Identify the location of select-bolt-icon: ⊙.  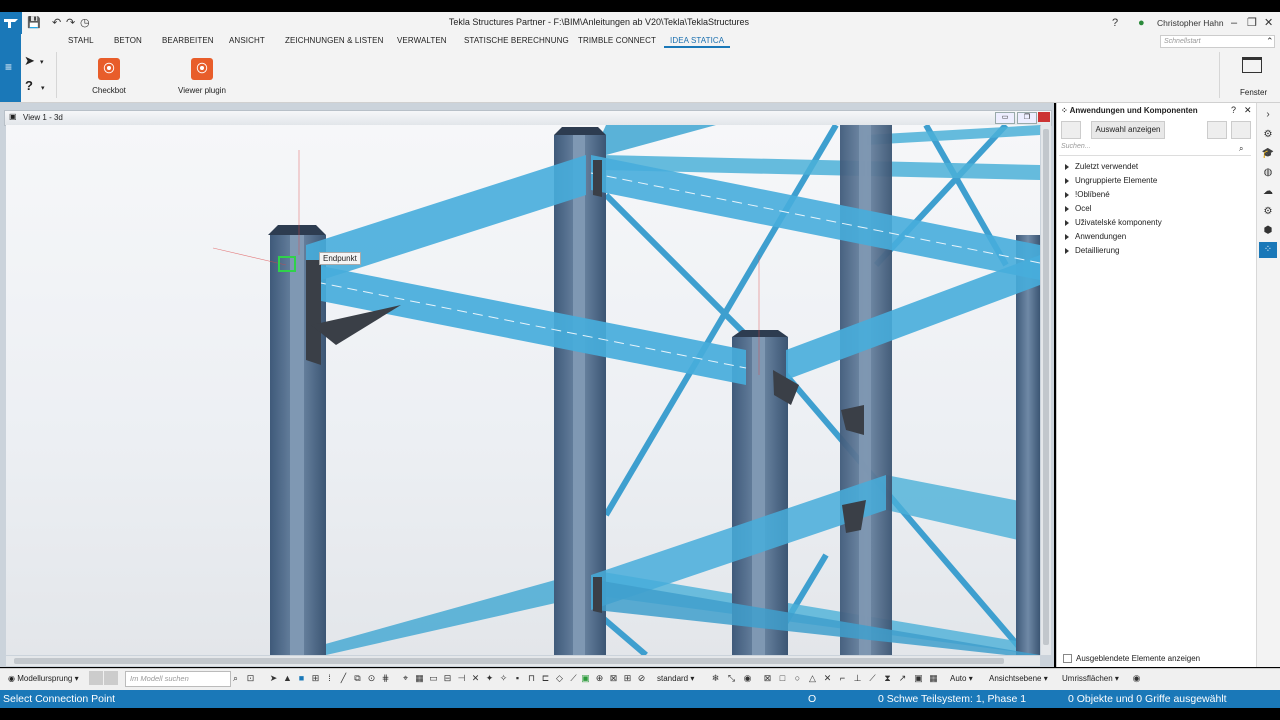
(371, 678).